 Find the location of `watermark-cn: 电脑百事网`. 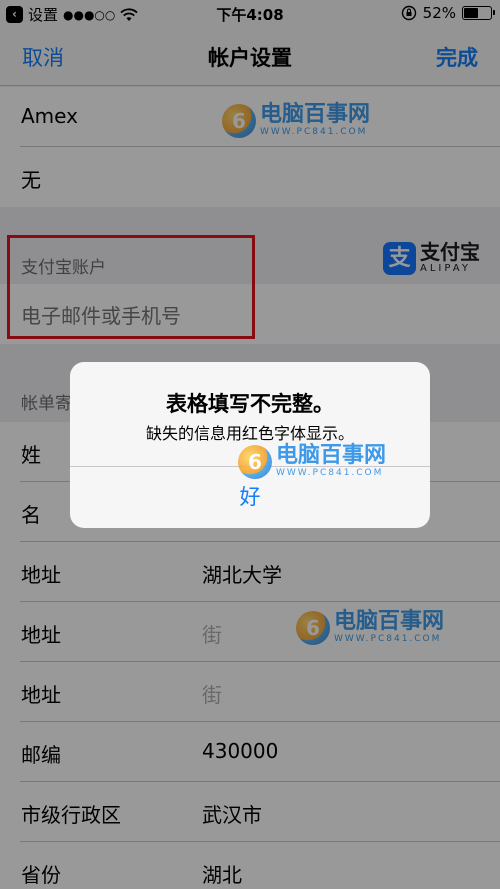

watermark-cn: 电脑百事网 is located at coordinates (331, 455).